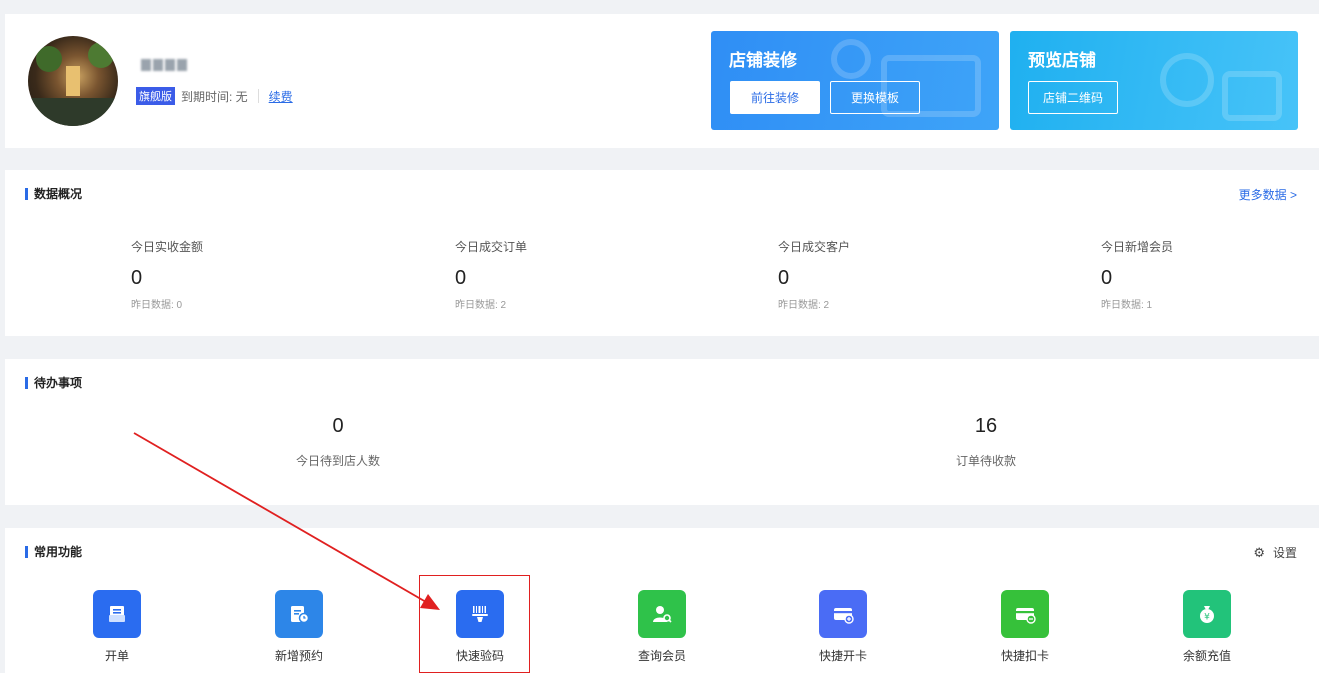  I want to click on todo-visitors-today: 0 今日待到店人数, so click(338, 442).